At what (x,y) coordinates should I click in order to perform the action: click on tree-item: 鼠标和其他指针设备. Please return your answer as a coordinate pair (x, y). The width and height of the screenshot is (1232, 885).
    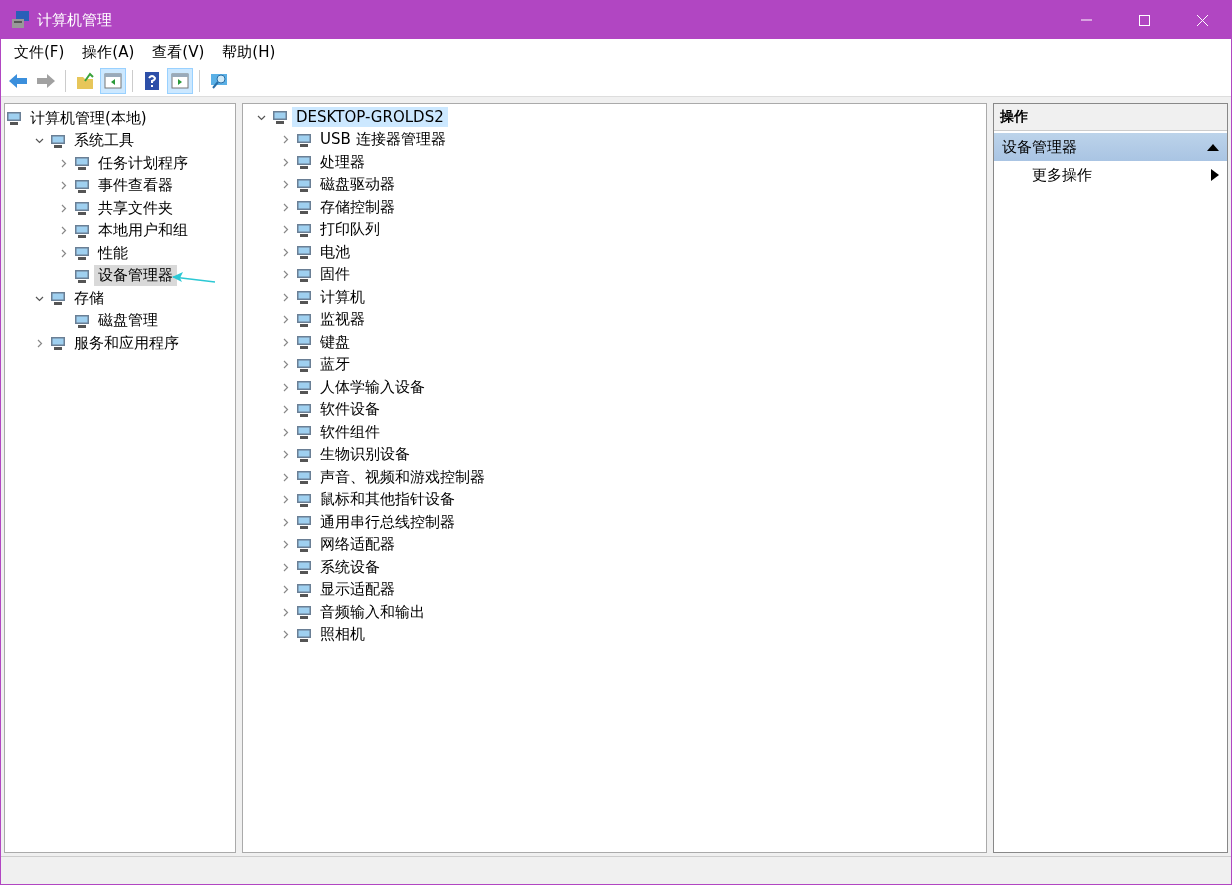
    Looking at the image, I should click on (387, 500).